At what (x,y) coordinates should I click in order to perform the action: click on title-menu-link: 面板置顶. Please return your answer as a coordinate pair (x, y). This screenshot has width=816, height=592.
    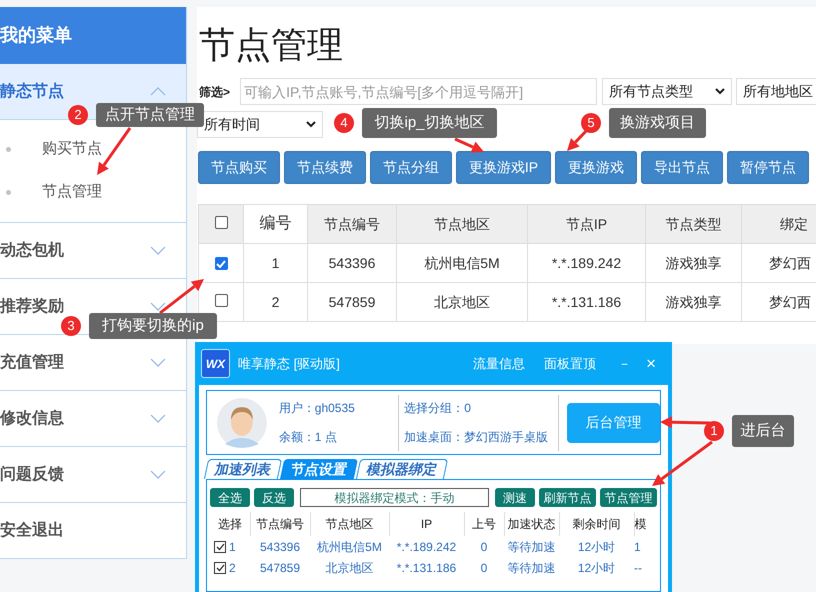
    Looking at the image, I should click on (570, 364).